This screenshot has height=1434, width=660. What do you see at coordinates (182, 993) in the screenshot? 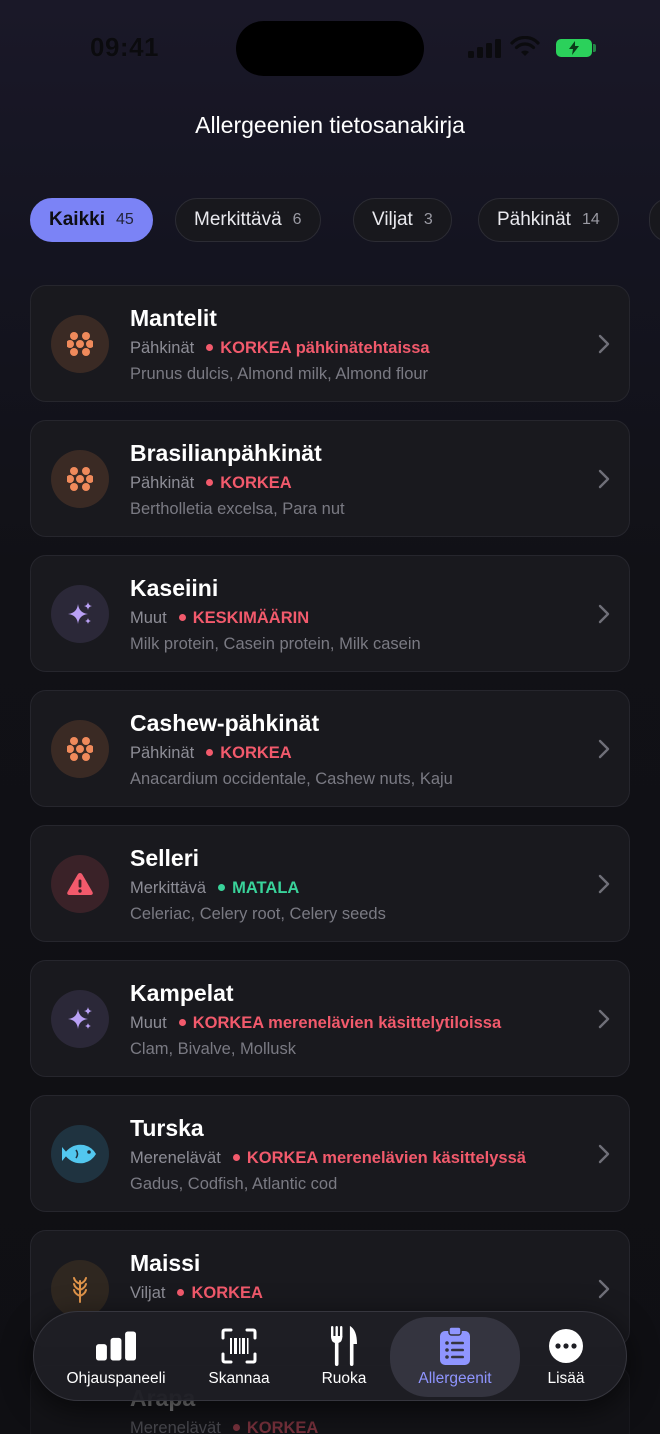
I see `allergen-name: Kampelat` at bounding box center [182, 993].